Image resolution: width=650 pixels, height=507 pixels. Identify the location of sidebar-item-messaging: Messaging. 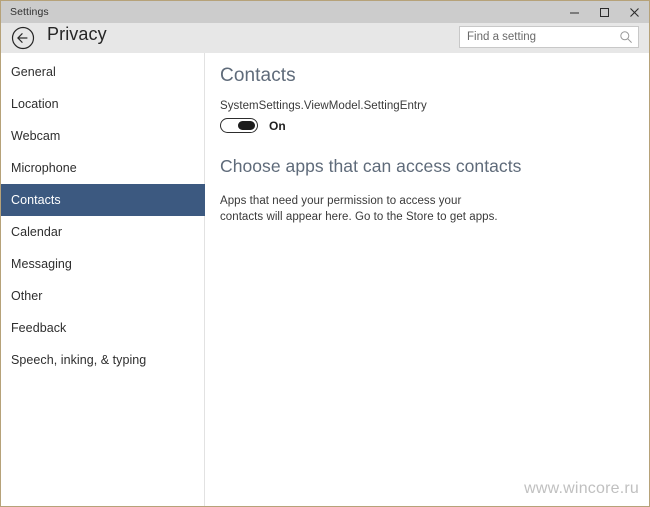
(102, 264).